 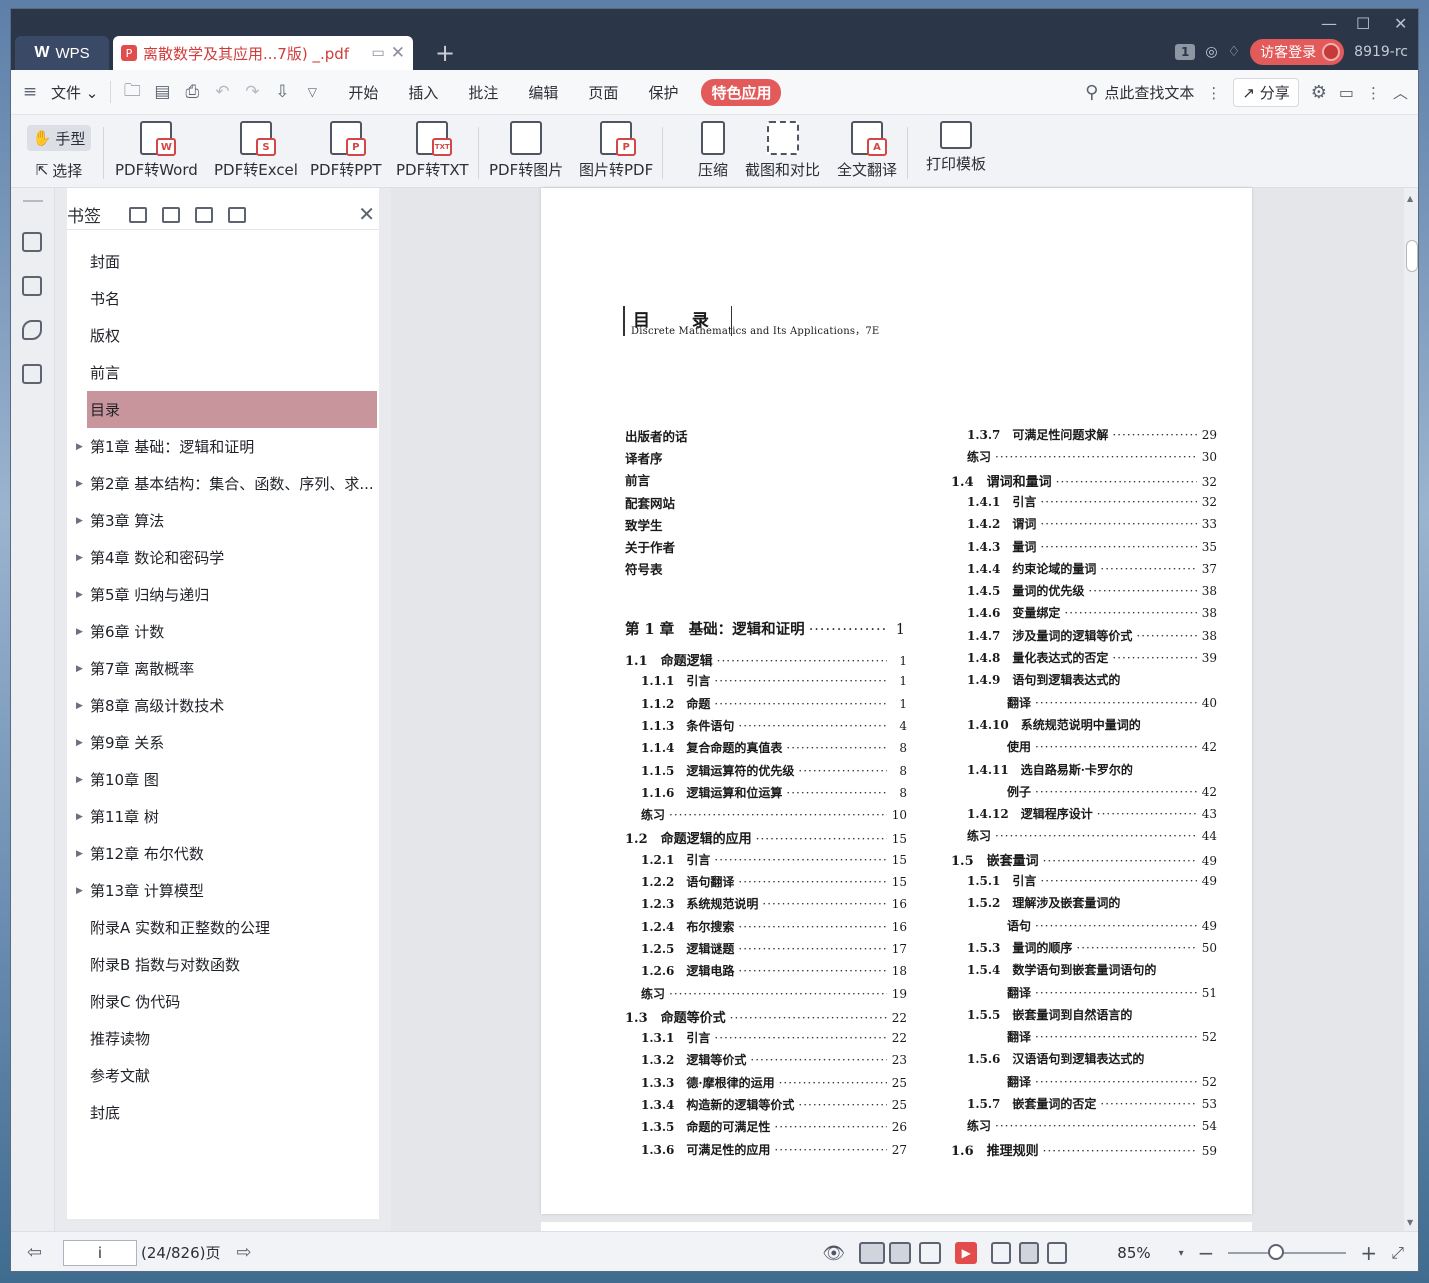 What do you see at coordinates (1287, 1252) in the screenshot?
I see `zoom-slider` at bounding box center [1287, 1252].